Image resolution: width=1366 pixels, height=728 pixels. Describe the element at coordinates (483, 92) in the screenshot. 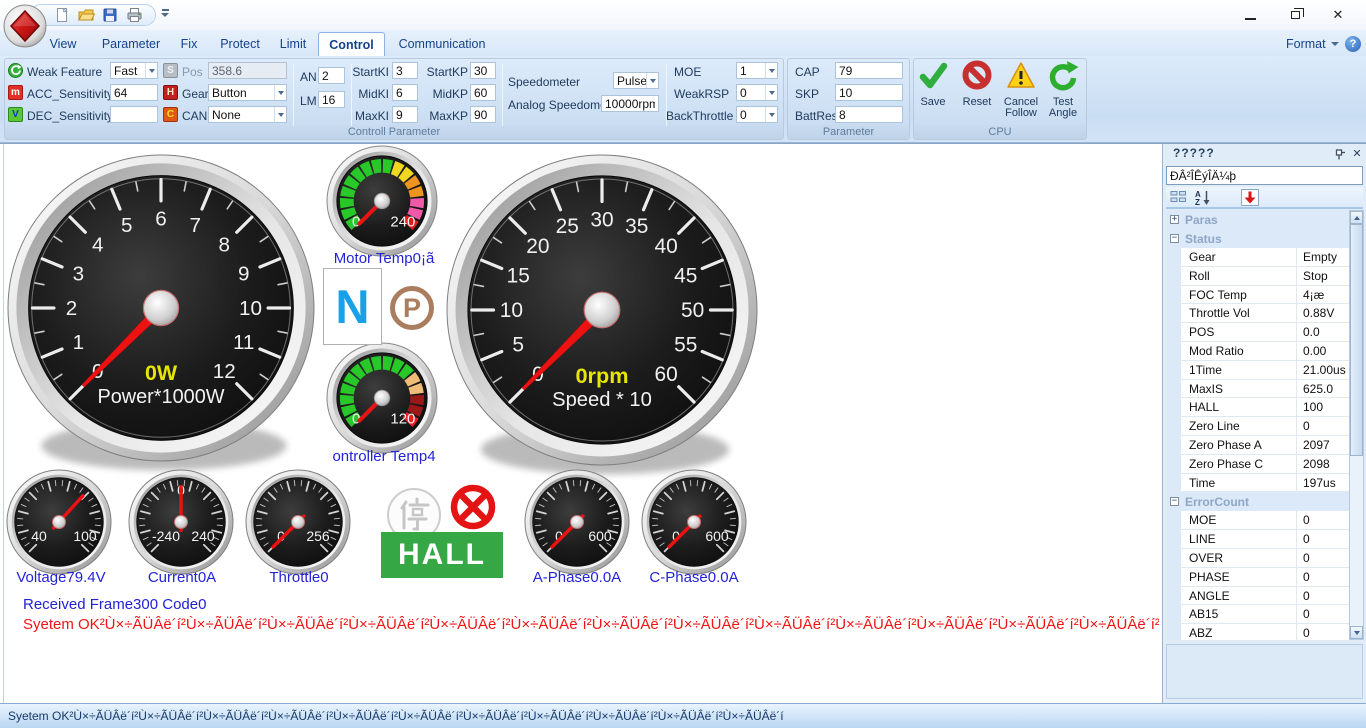

I see `midkp-input` at that location.